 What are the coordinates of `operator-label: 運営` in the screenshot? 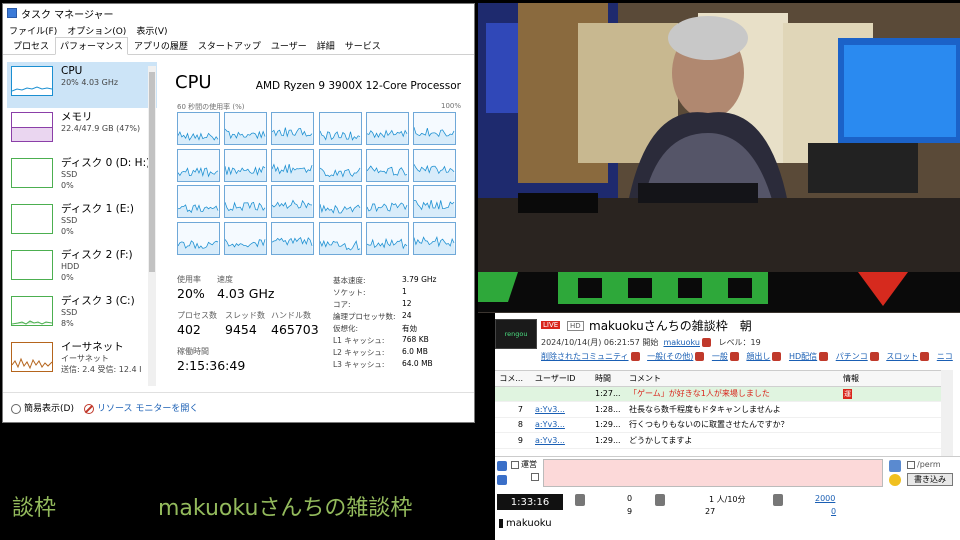 It's located at (529, 464).